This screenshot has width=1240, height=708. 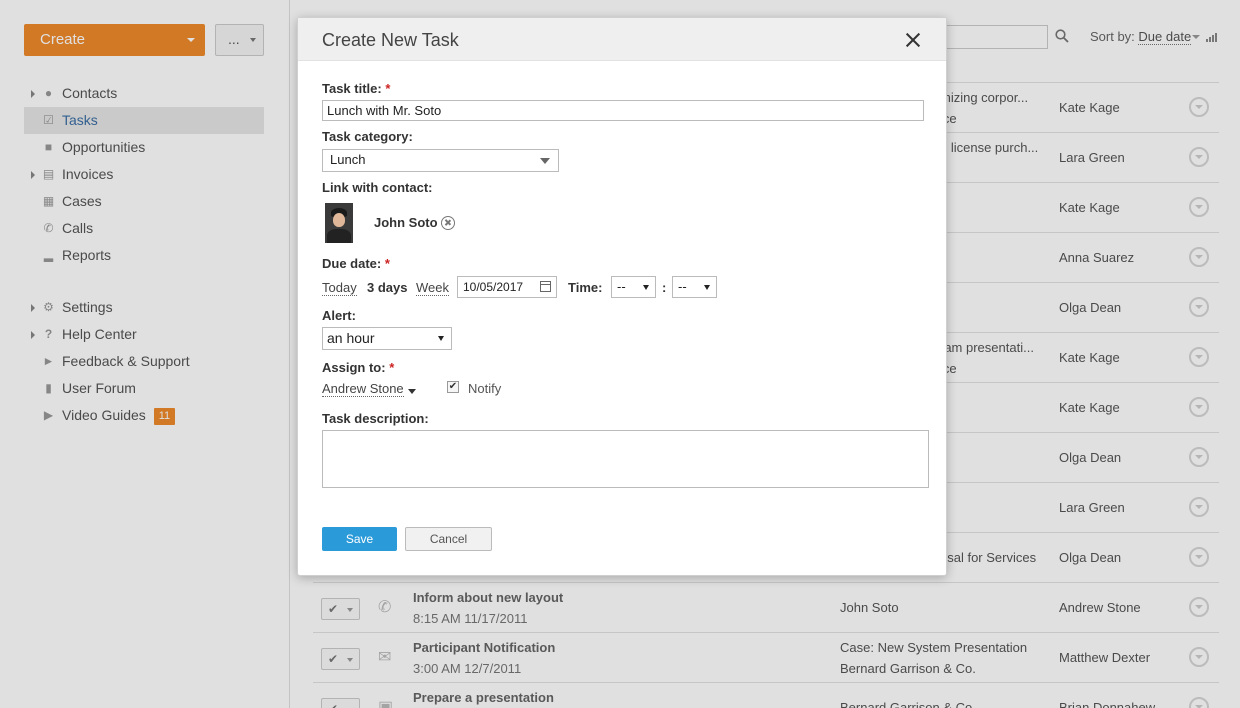 I want to click on notify-checkbox: ✔, so click(x=453, y=387).